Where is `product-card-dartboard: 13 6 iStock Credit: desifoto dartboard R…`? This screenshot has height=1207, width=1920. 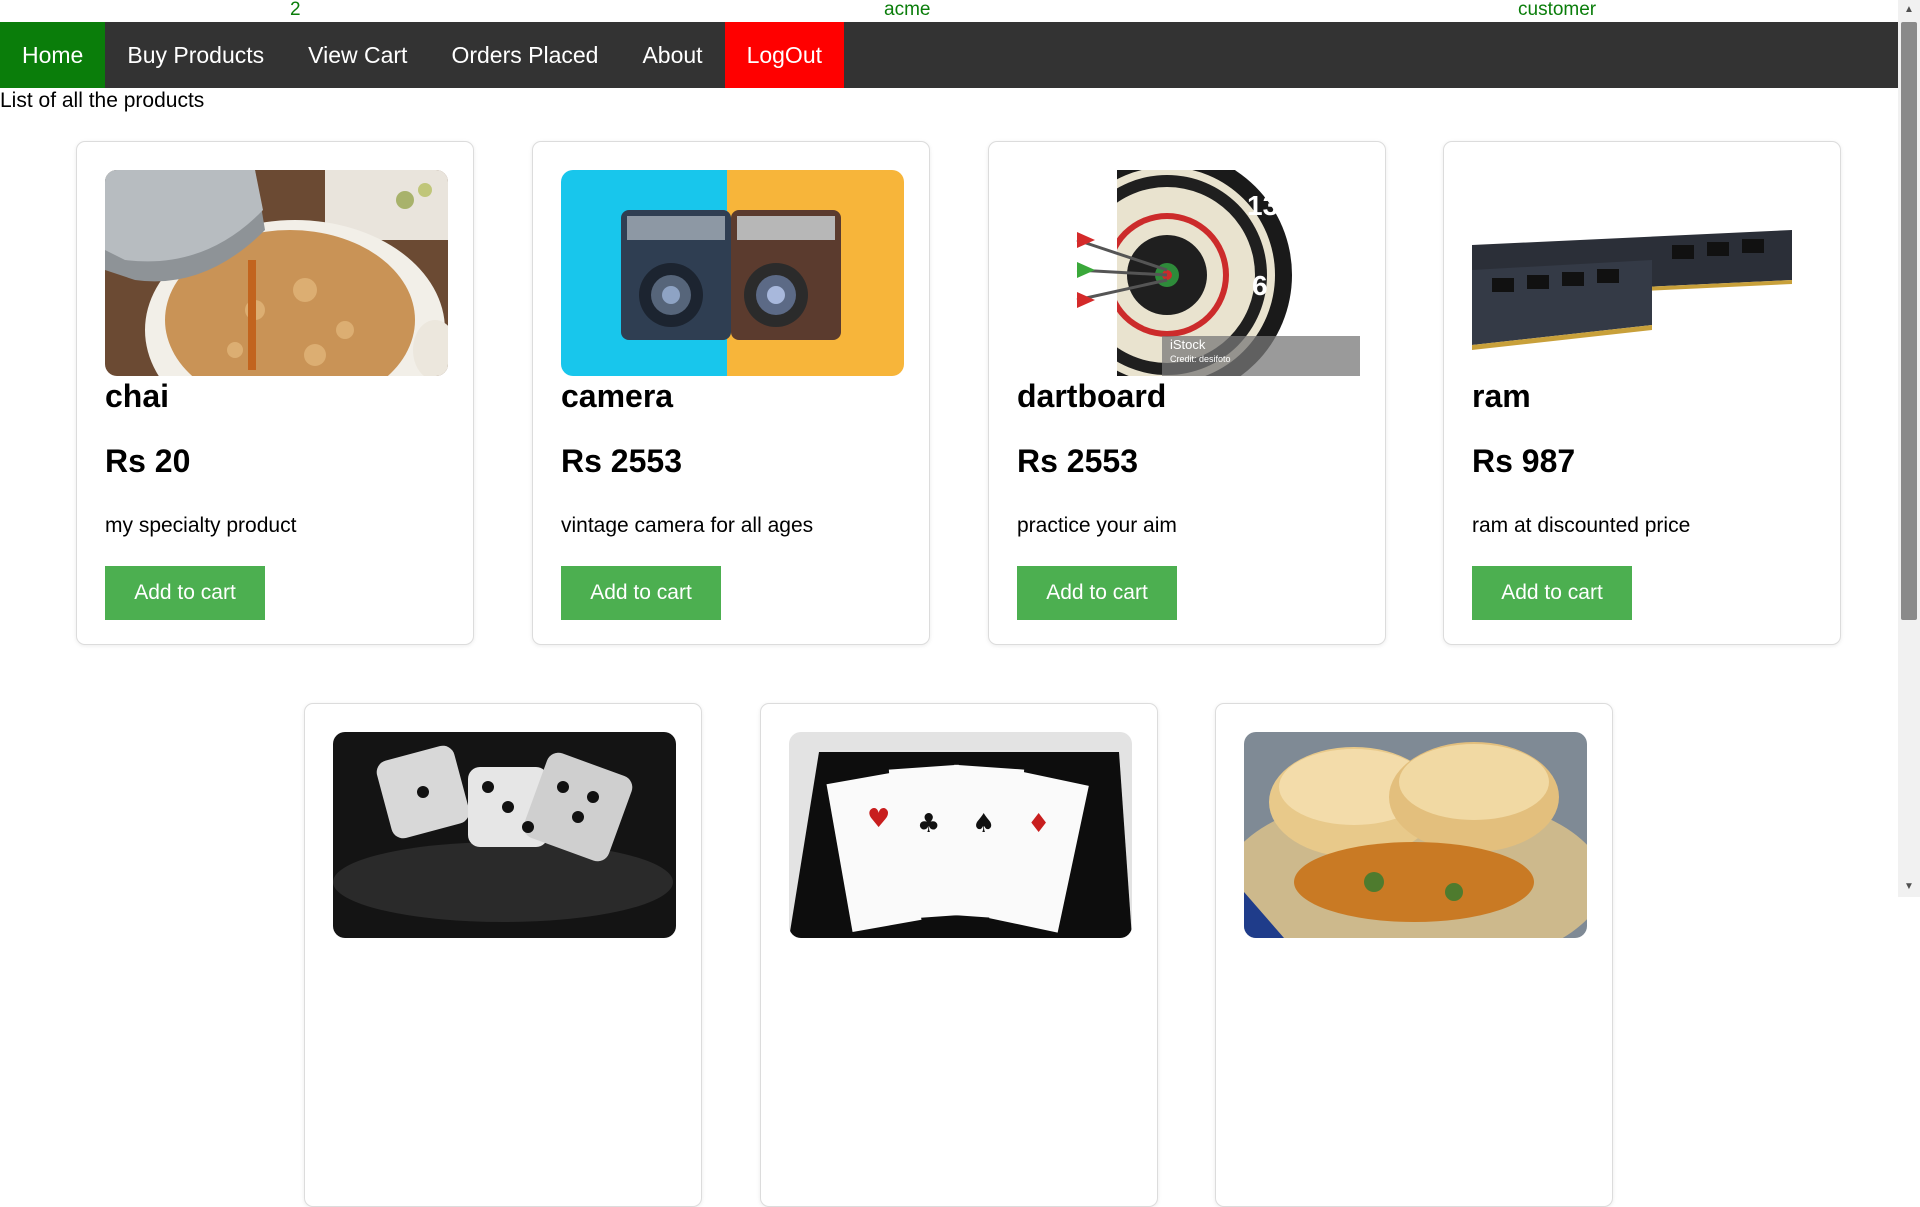
product-card-dartboard: 13 6 iStock Credit: desifoto dartboard R… is located at coordinates (1187, 393).